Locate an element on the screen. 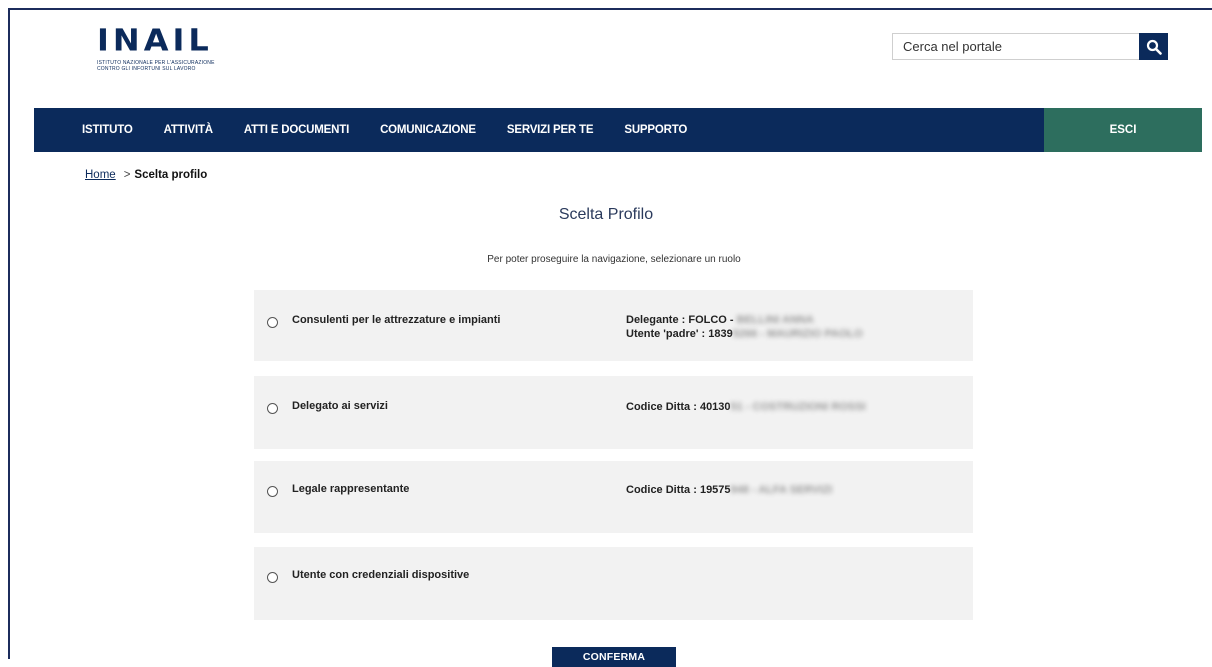  search-button is located at coordinates (1153, 46).